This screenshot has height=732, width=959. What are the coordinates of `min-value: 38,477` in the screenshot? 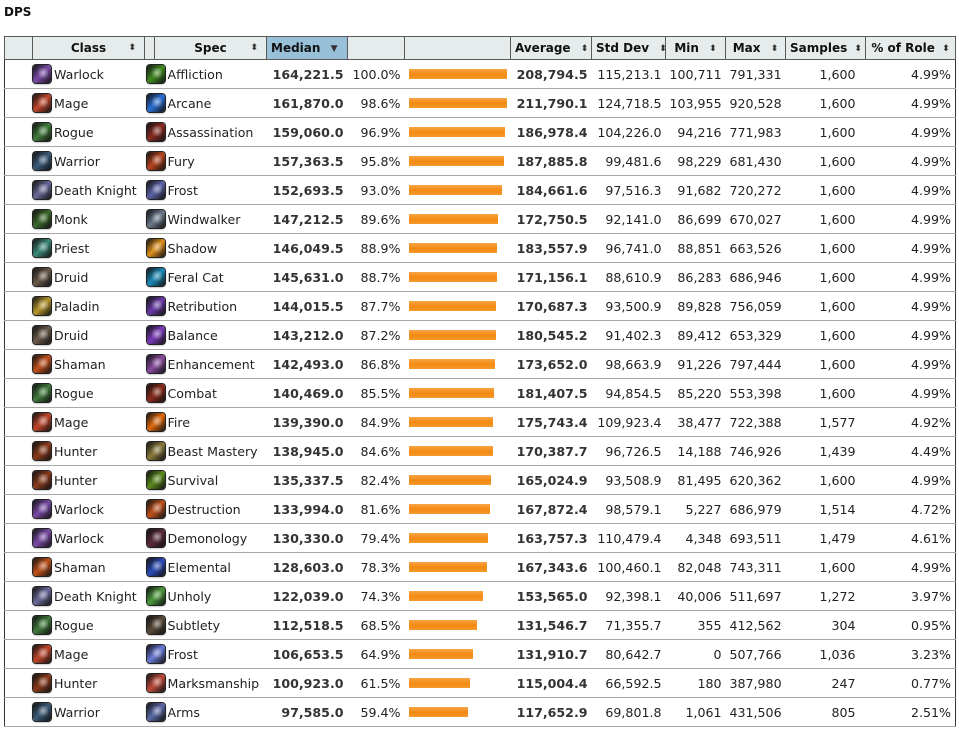 It's located at (695, 422).